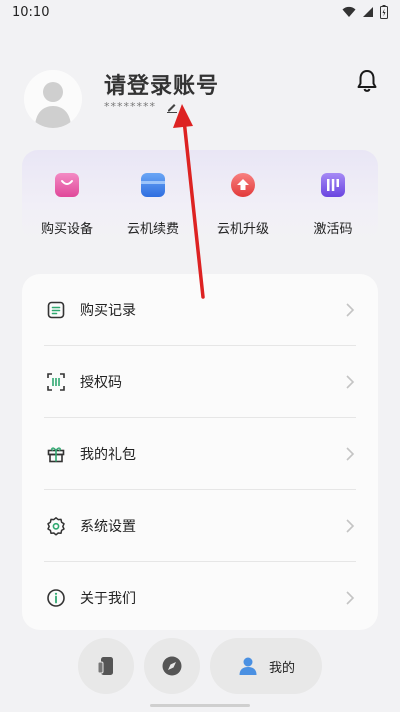  I want to click on menu-item-label: 系统设置, so click(108, 527).